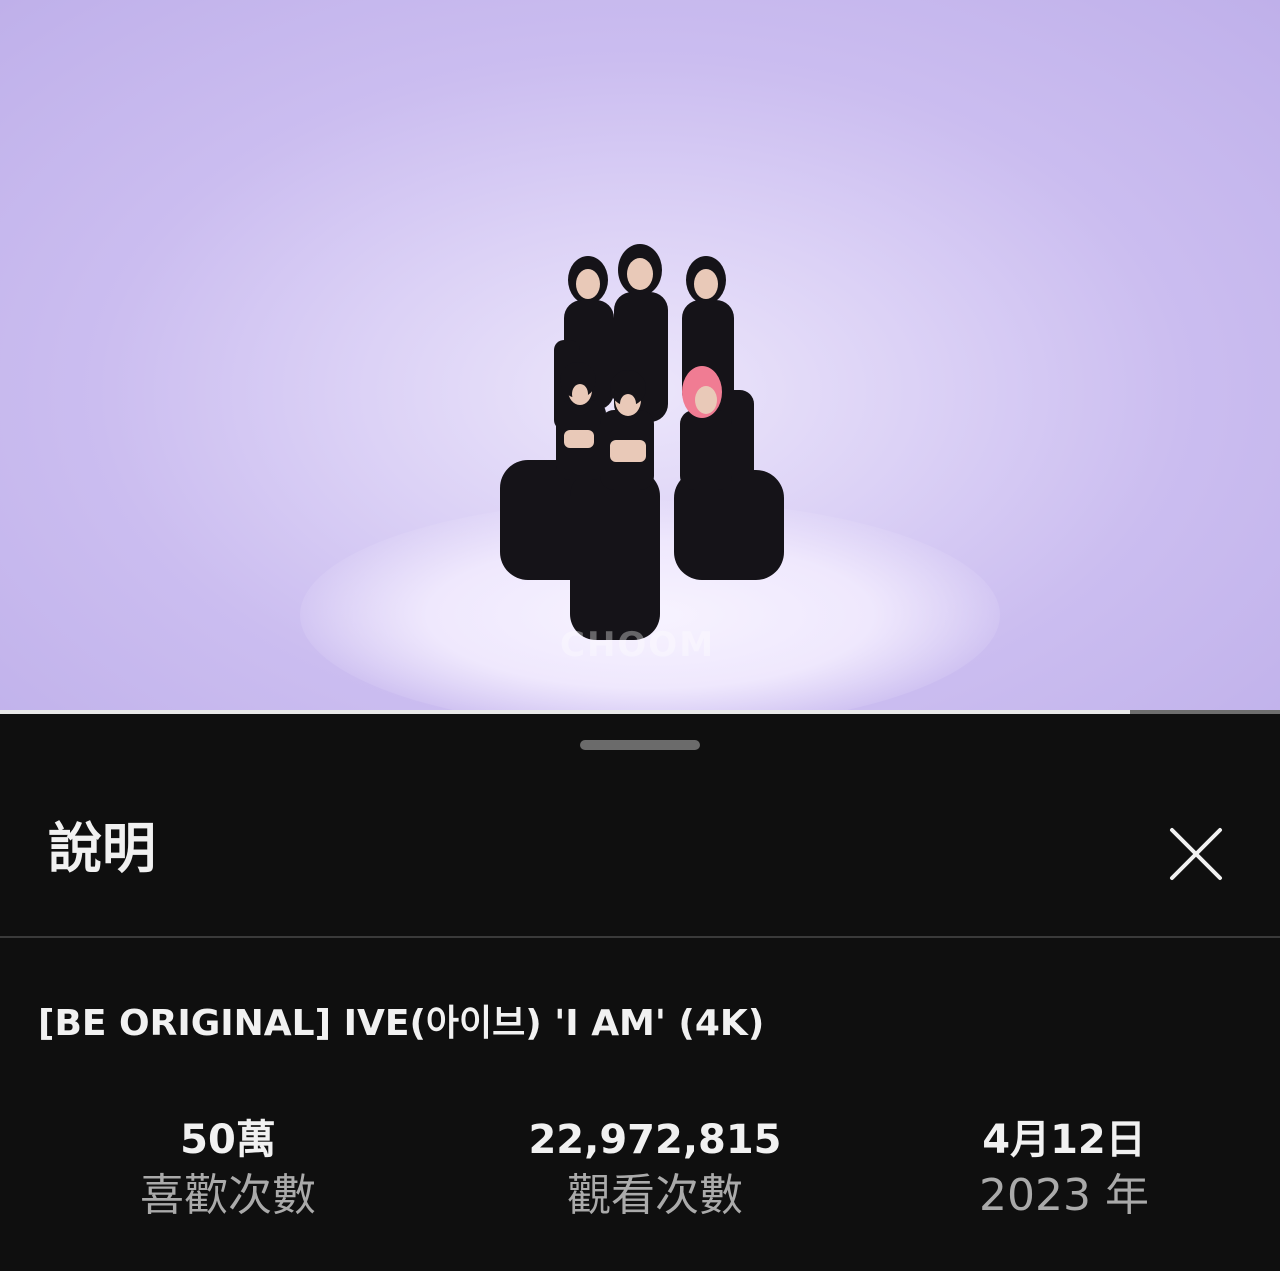  I want to click on video-title: [BE ORIGINAL] IVE(아이브) 'I AM' (4K), so click(401, 1023).